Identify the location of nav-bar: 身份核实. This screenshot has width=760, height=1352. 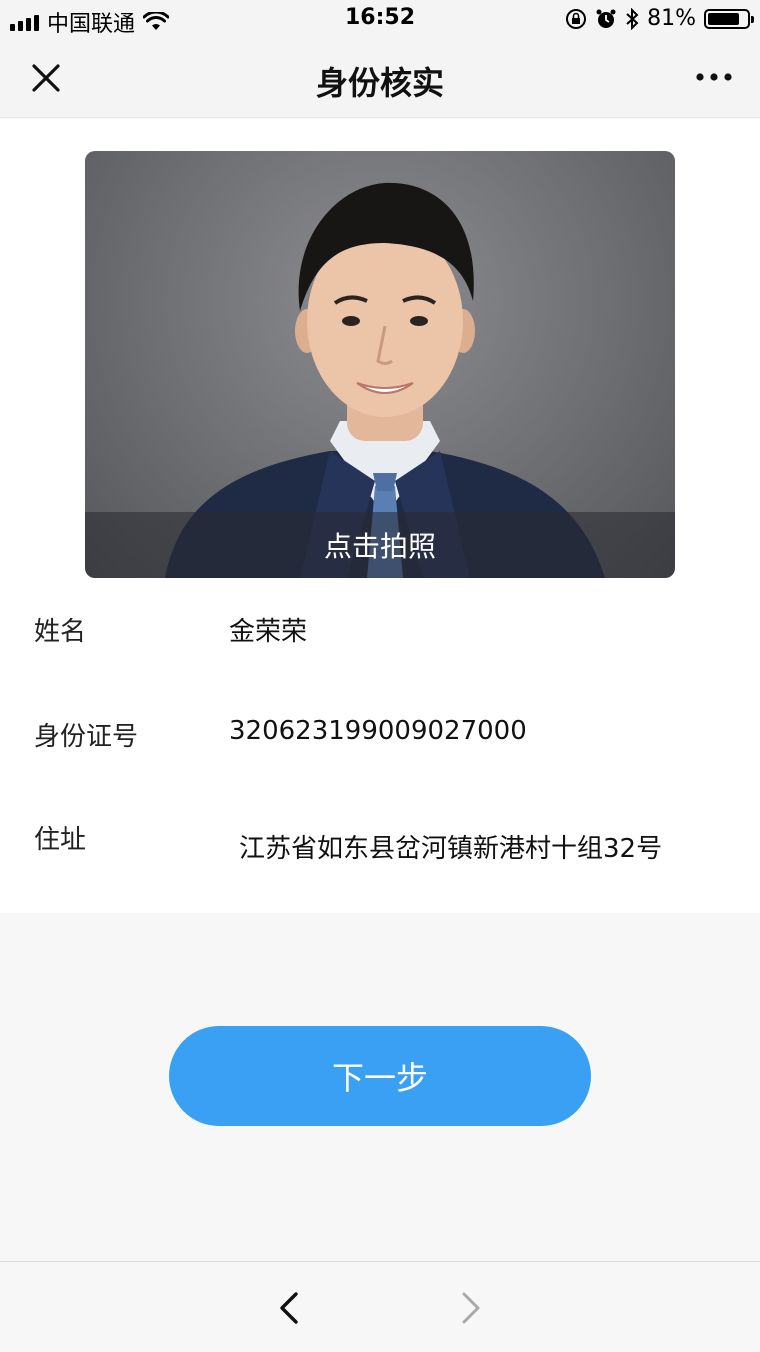
(380, 78).